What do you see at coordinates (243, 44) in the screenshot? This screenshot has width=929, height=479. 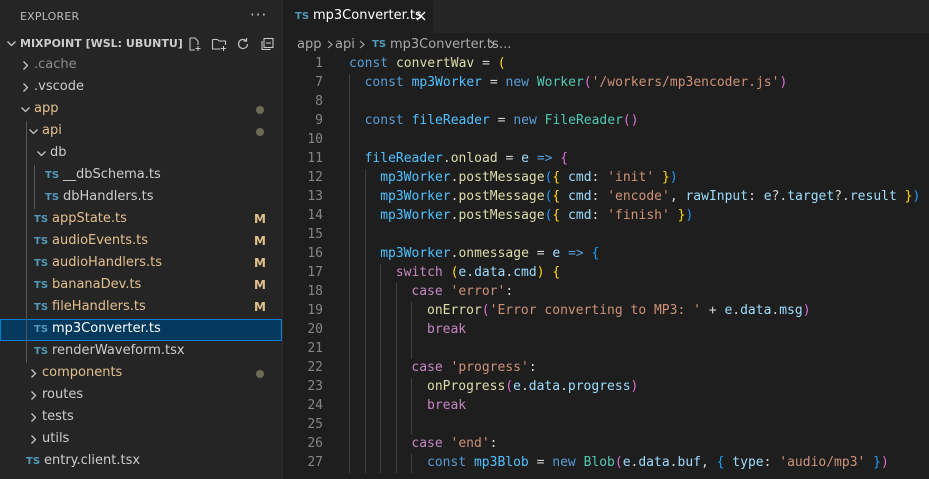 I see `refresh-icon` at bounding box center [243, 44].